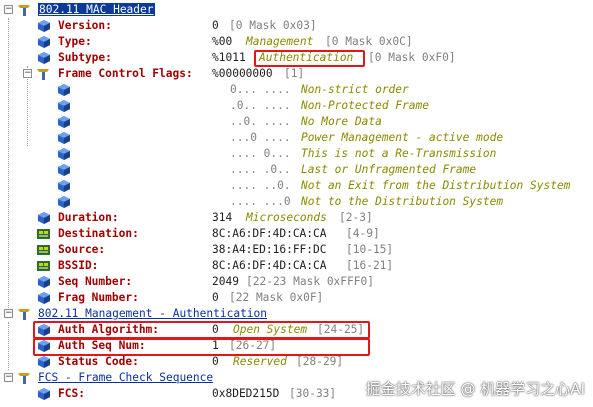 This screenshot has width=593, height=407. I want to click on field-label: Source:, so click(82, 249).